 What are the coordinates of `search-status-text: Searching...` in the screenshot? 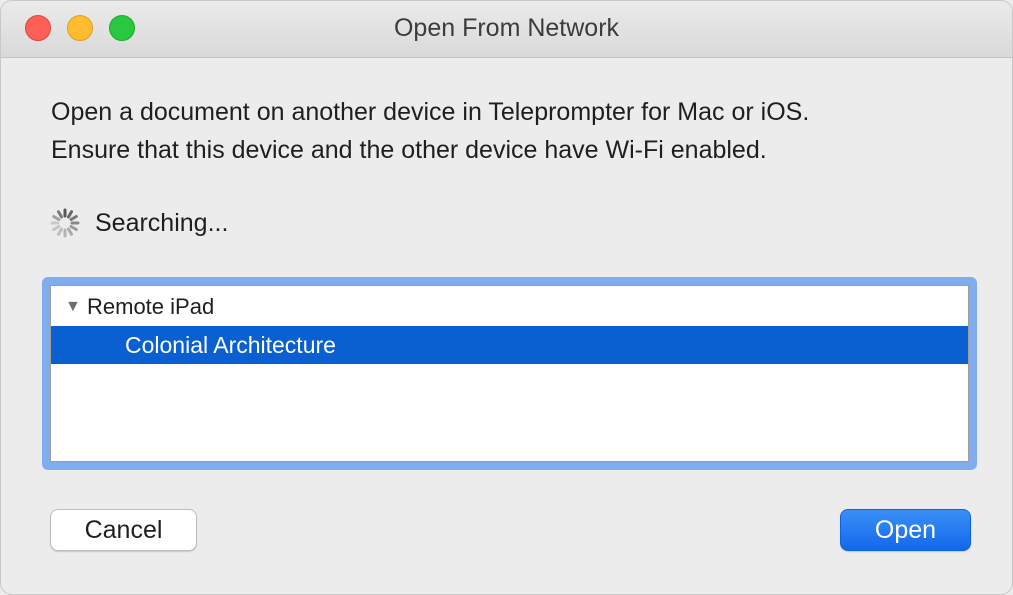 It's located at (162, 222).